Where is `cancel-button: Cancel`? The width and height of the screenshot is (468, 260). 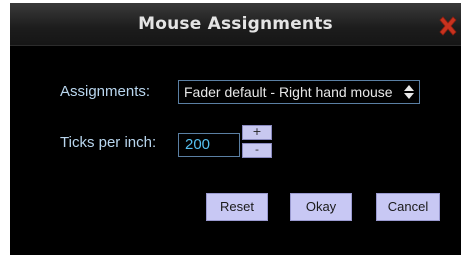
cancel-button: Cancel is located at coordinates (408, 207).